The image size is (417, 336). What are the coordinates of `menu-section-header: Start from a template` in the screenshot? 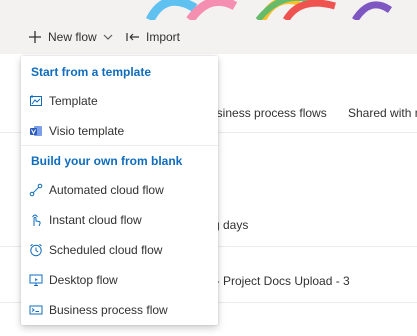 It's located at (91, 72).